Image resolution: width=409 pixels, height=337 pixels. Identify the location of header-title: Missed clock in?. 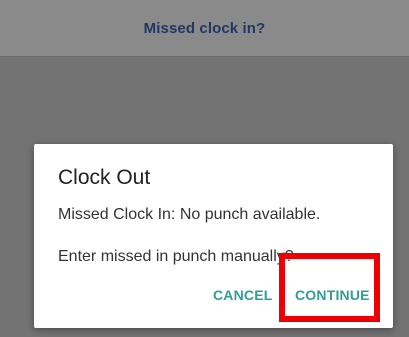
(204, 28).